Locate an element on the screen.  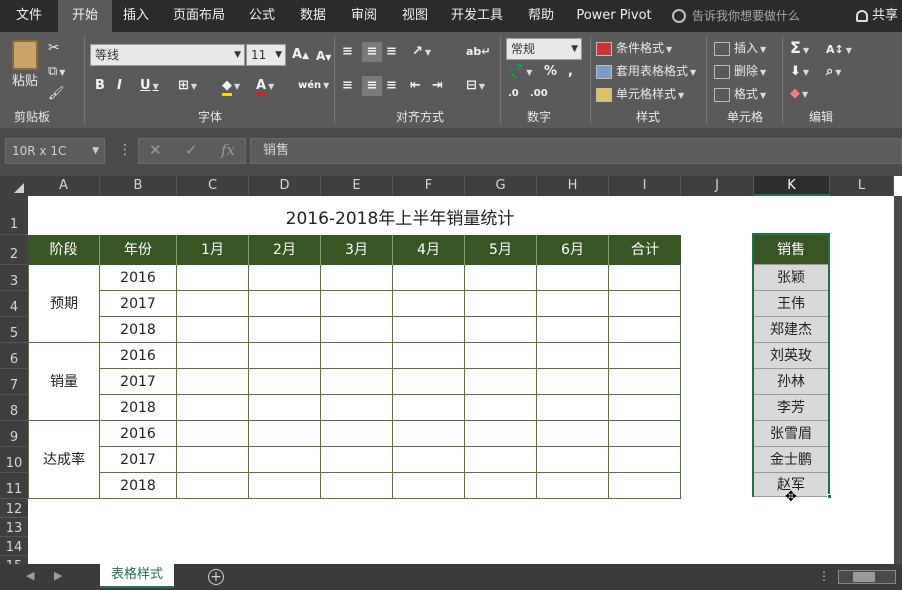
decrease-font-icon: A▼ is located at coordinates (323, 57).